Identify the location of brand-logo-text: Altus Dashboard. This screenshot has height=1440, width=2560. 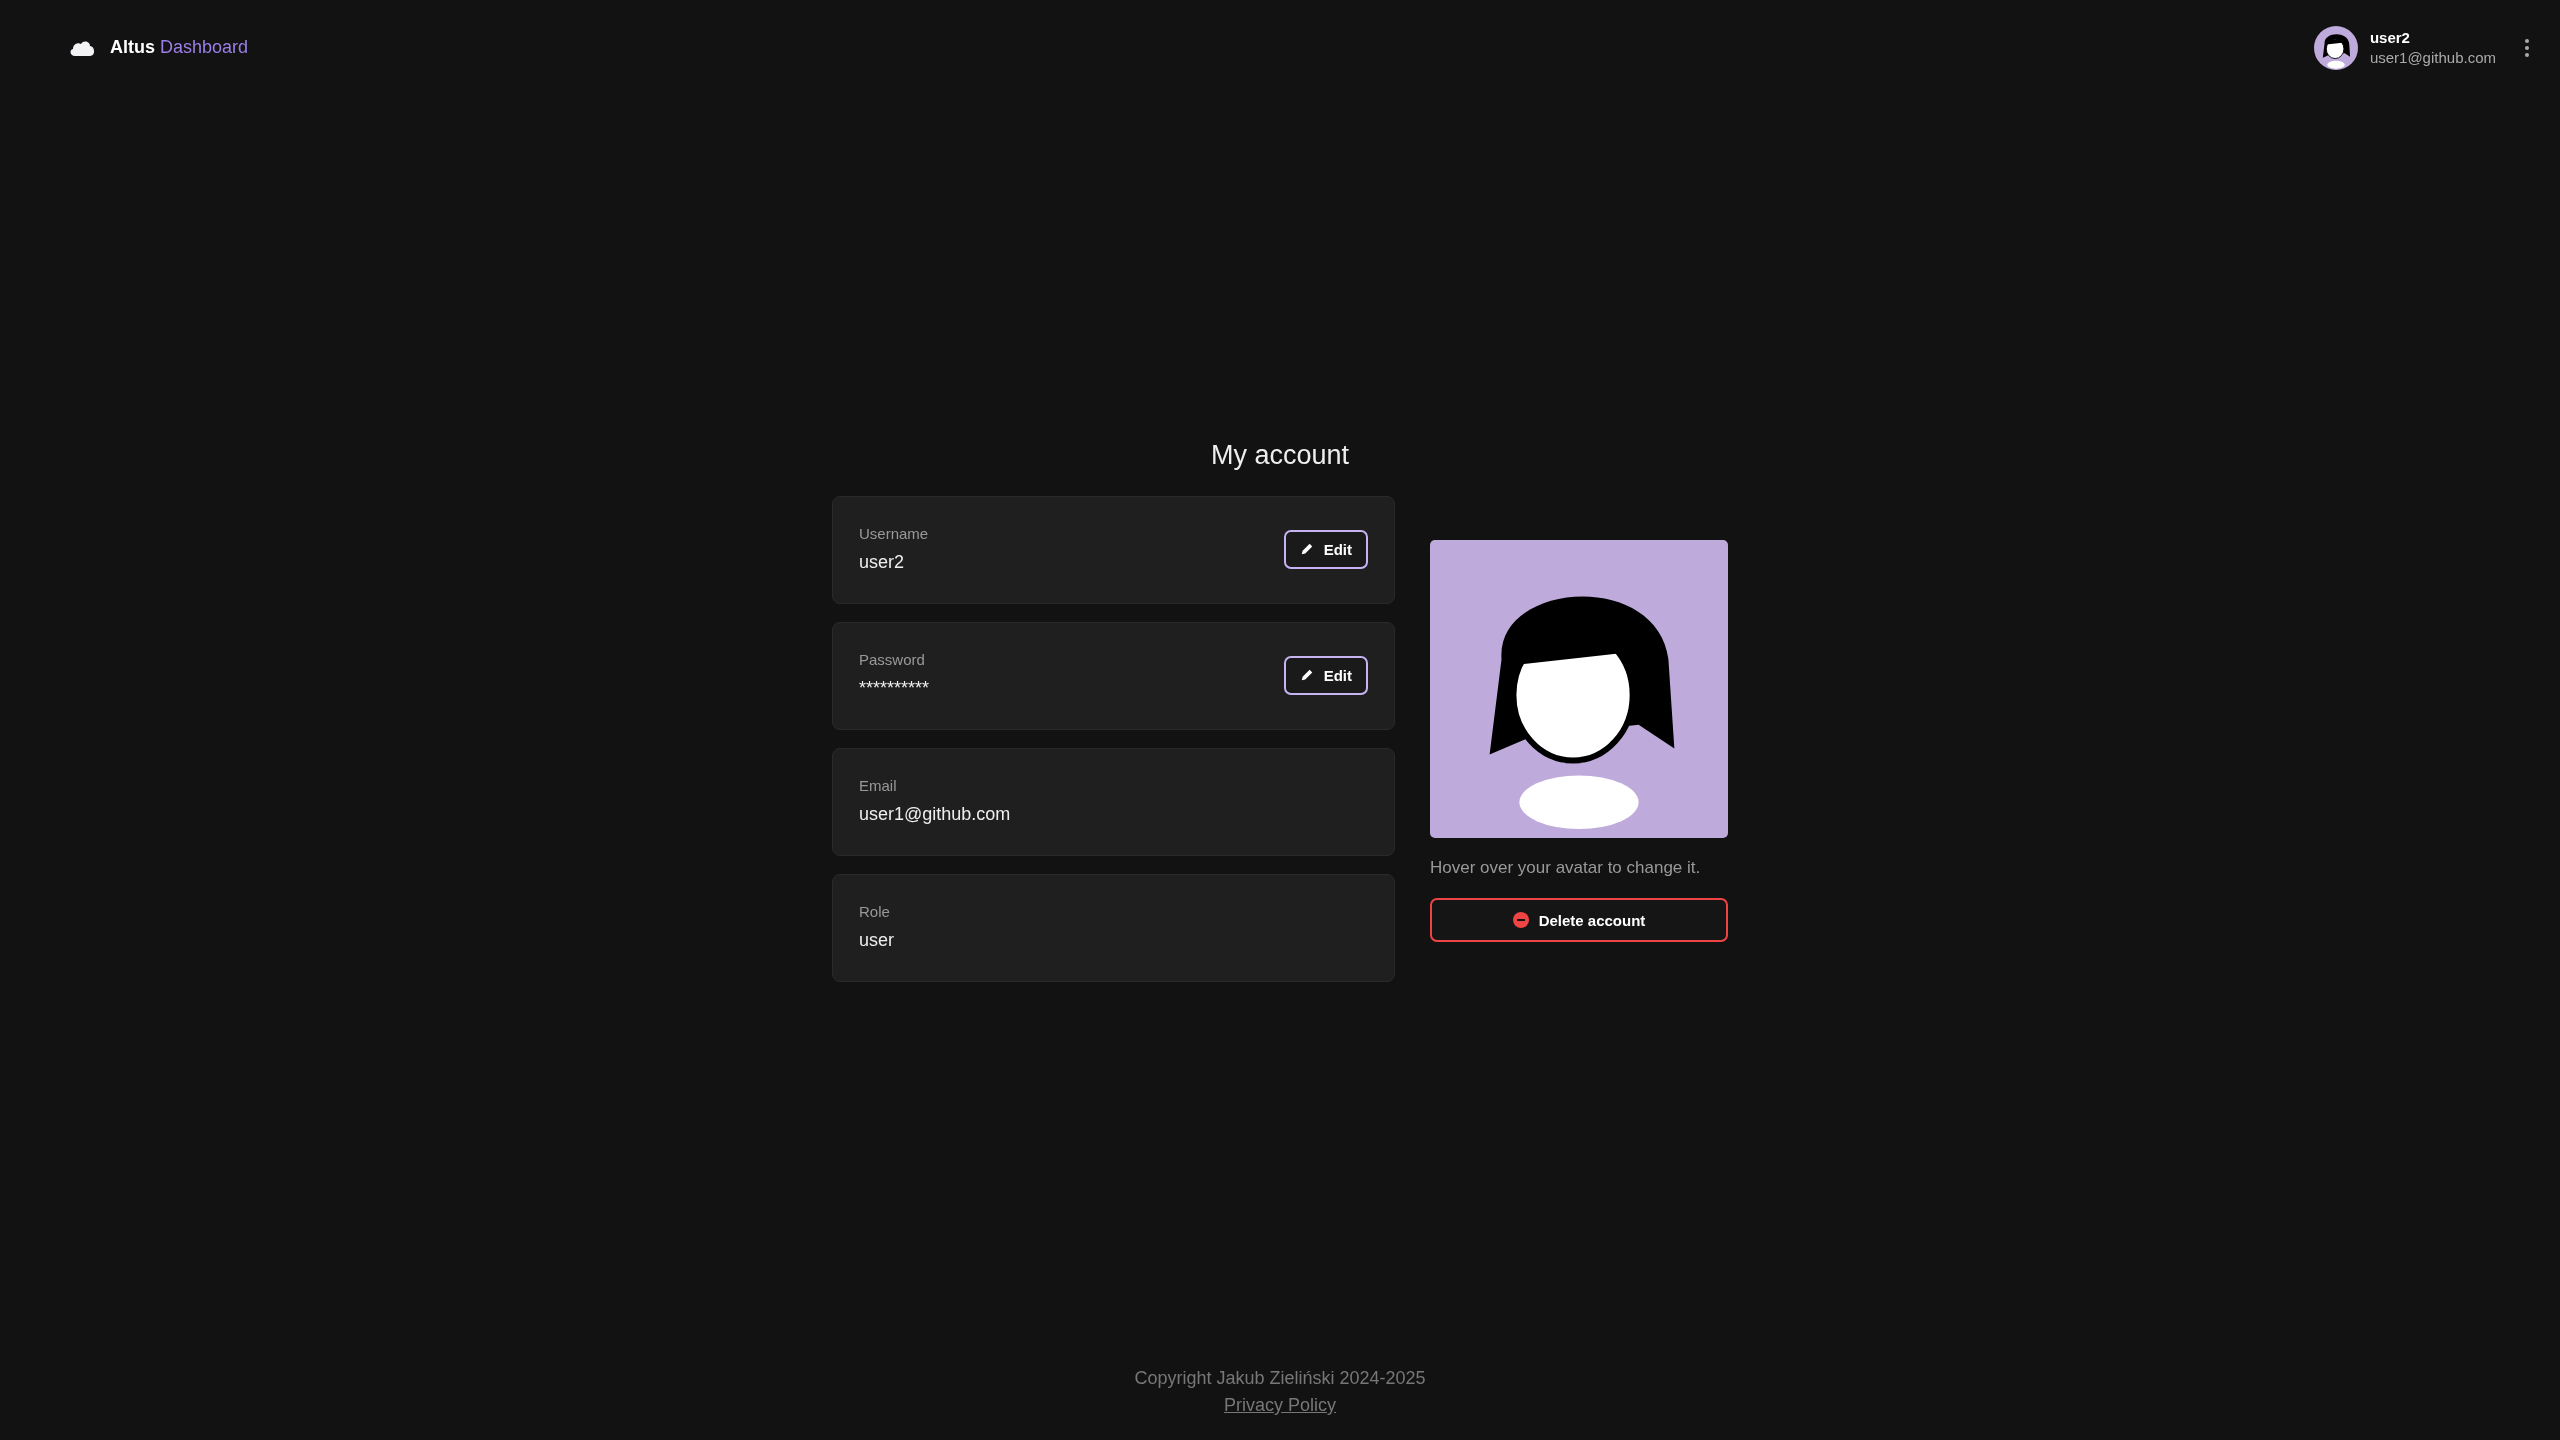
(179, 47).